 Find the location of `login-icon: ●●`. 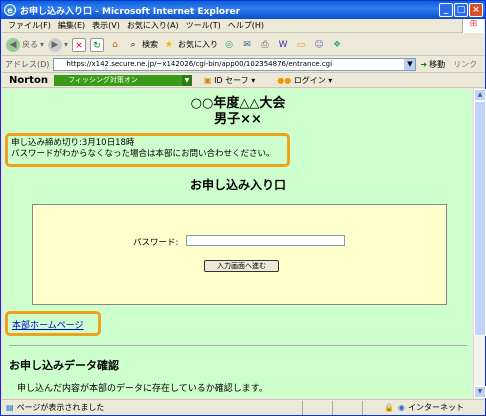

login-icon: ●● is located at coordinates (284, 80).